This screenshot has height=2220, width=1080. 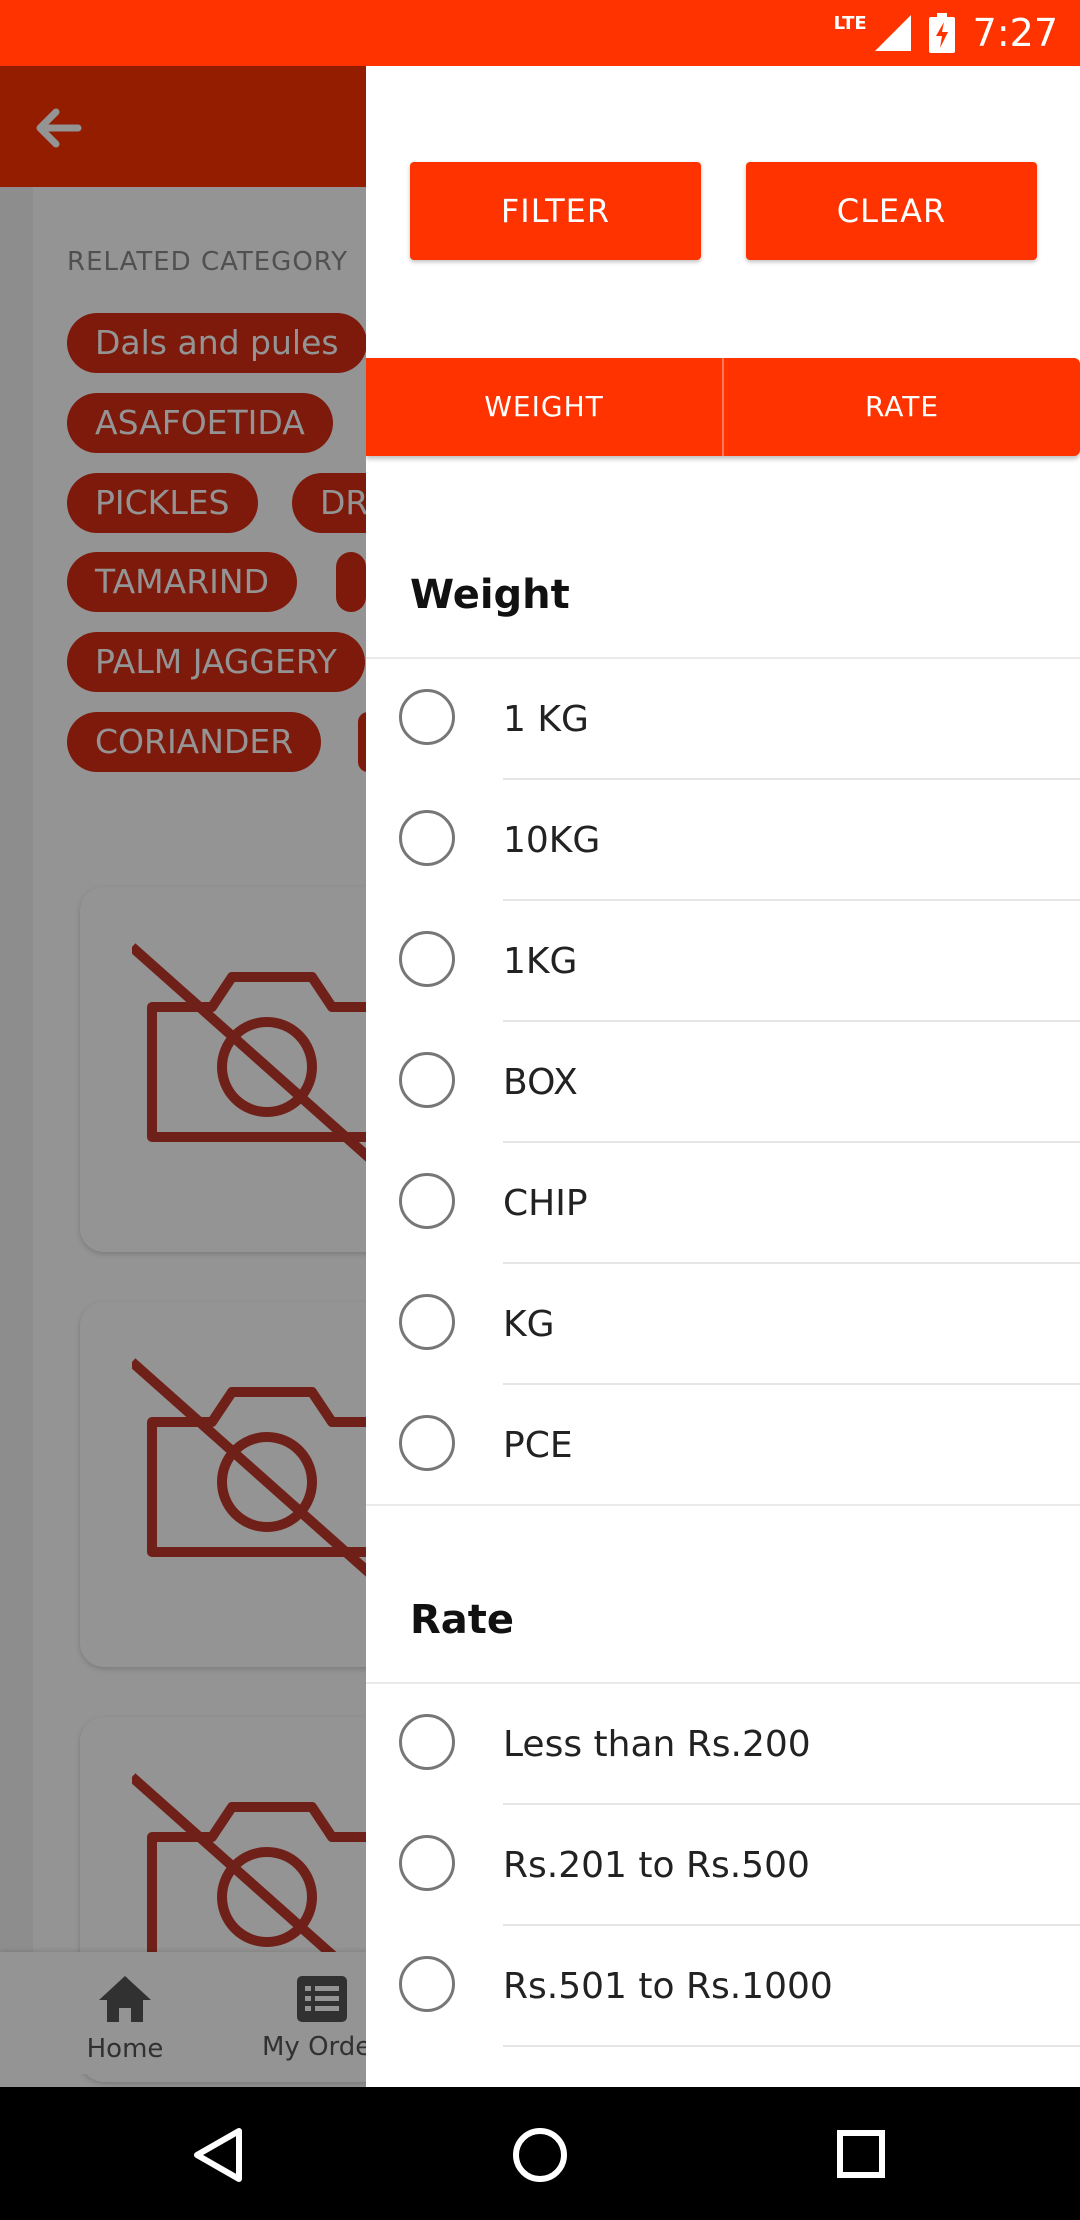 What do you see at coordinates (902, 407) in the screenshot?
I see `tab-rate: RATE` at bounding box center [902, 407].